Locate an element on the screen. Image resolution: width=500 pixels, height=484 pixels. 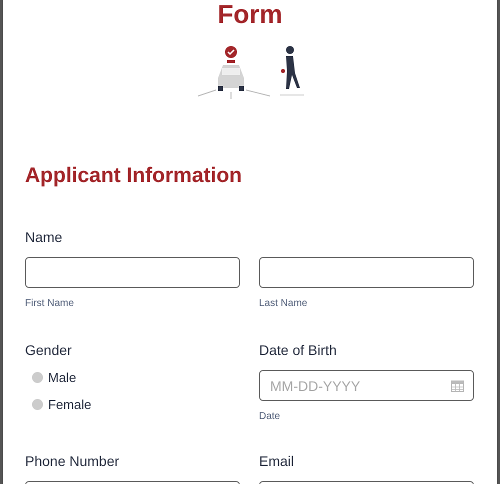
date-field: MM-DD-YYYY is located at coordinates (366, 385).